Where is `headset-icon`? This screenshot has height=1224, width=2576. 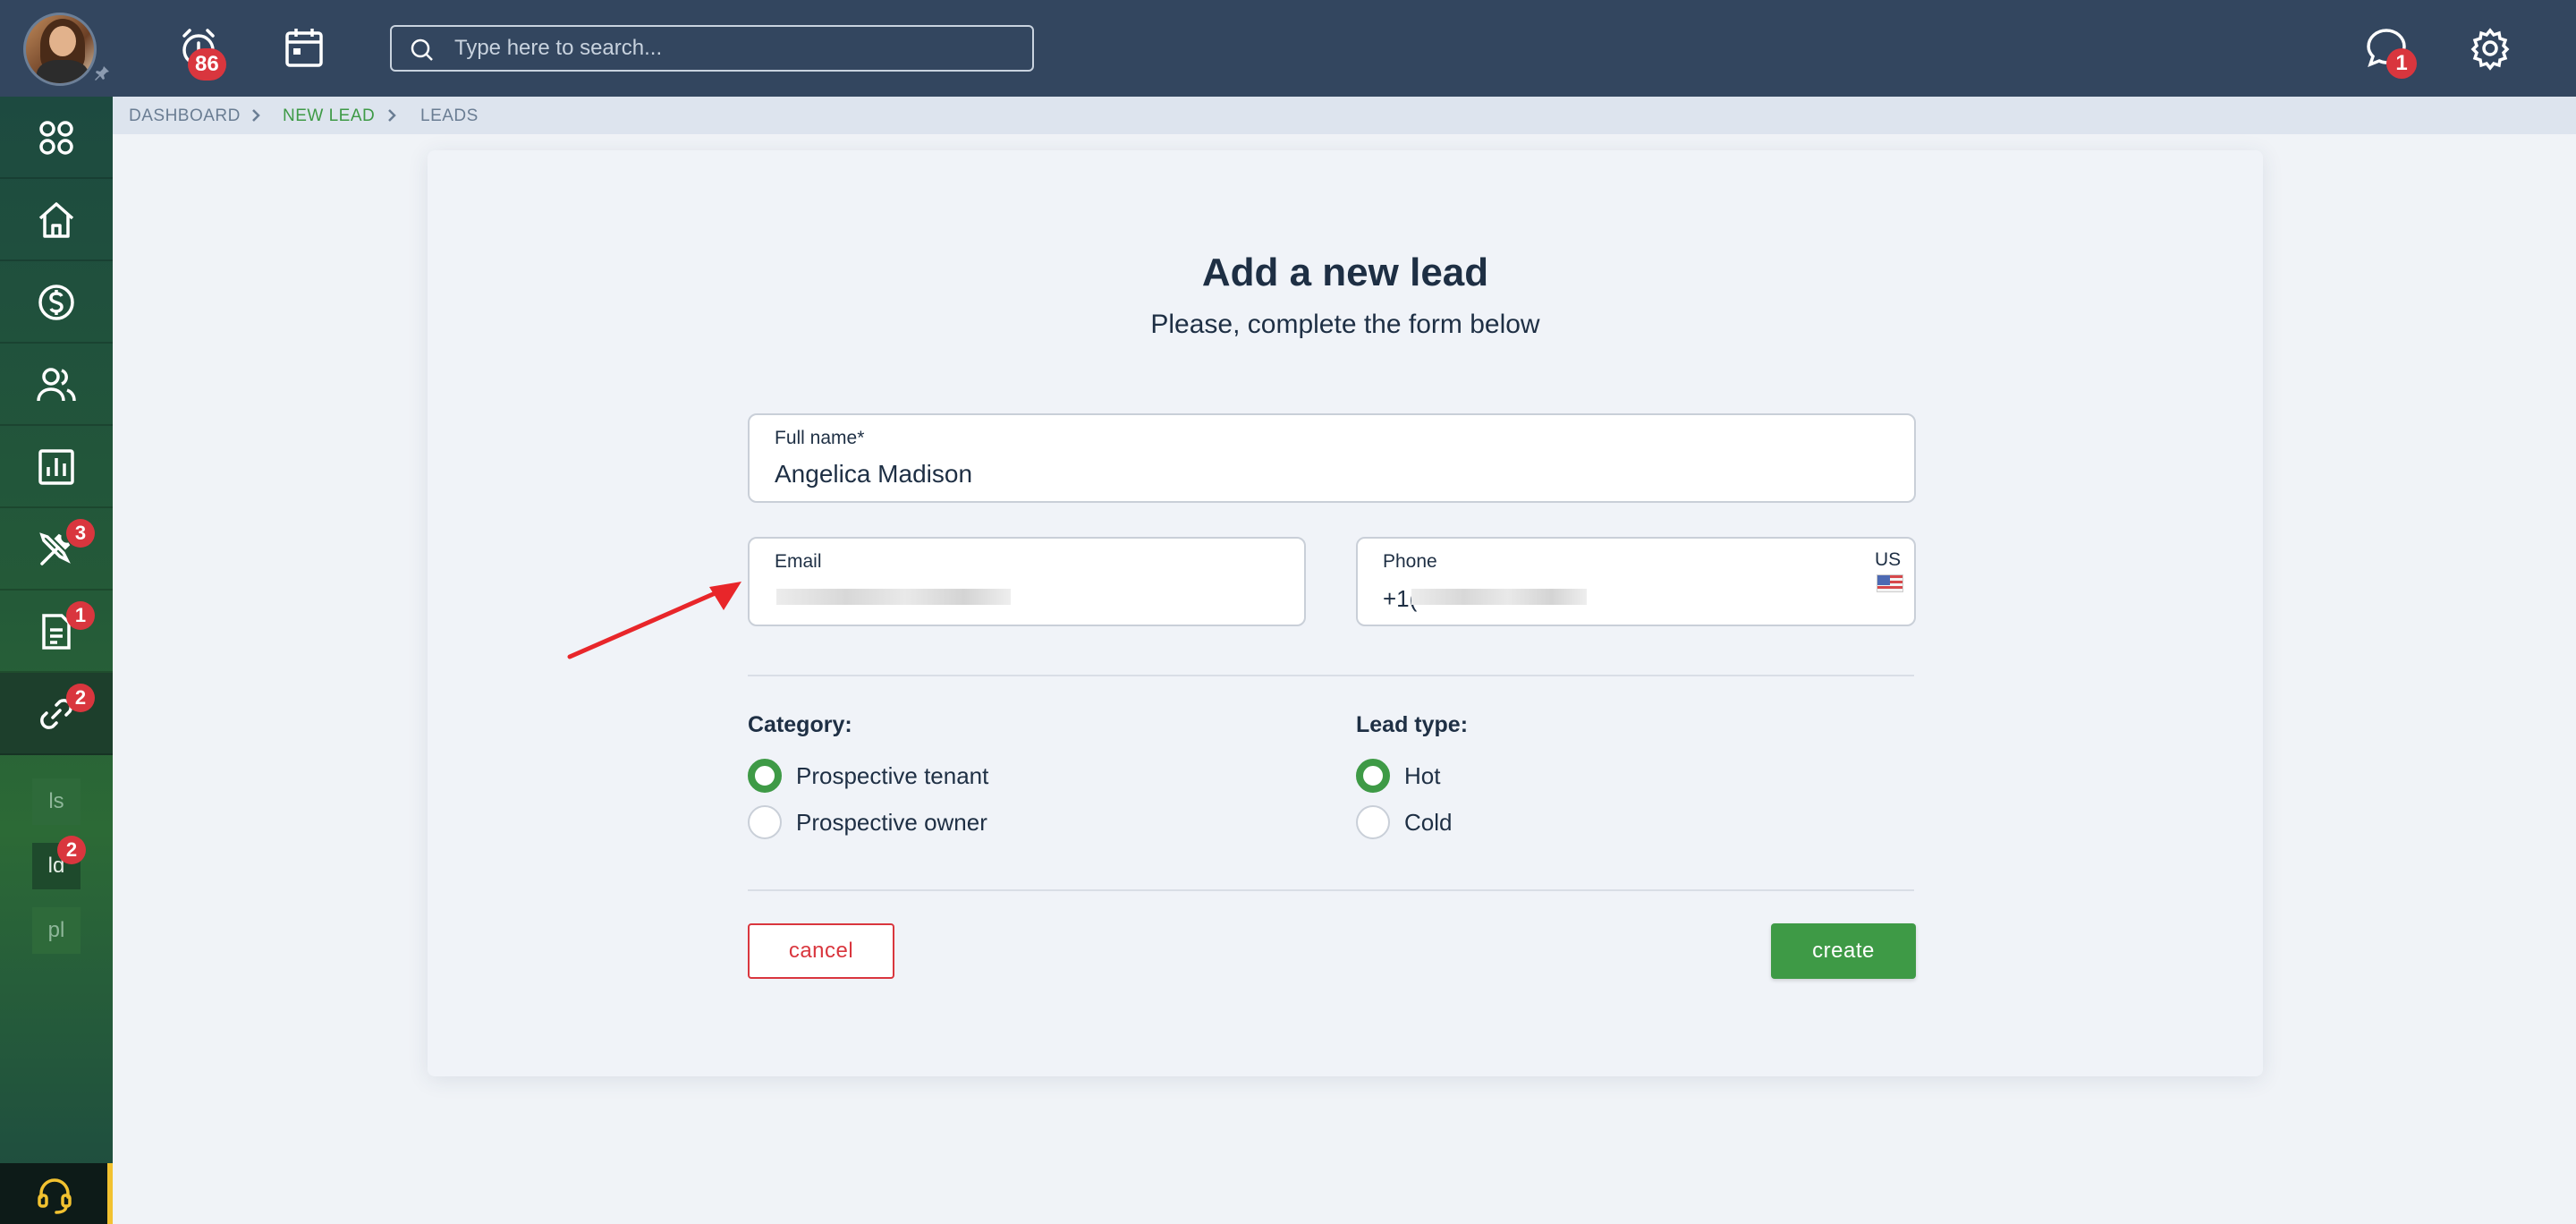
headset-icon is located at coordinates (55, 1196).